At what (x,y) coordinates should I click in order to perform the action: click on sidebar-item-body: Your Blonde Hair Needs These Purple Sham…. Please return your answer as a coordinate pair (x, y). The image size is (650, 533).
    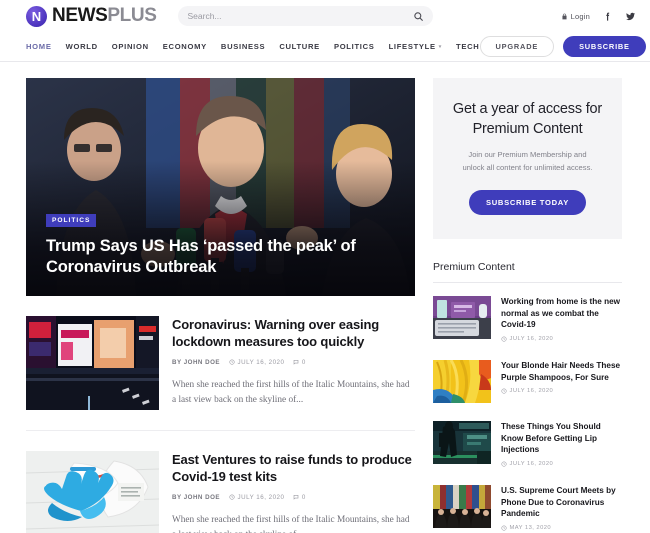
    Looking at the image, I should click on (561, 377).